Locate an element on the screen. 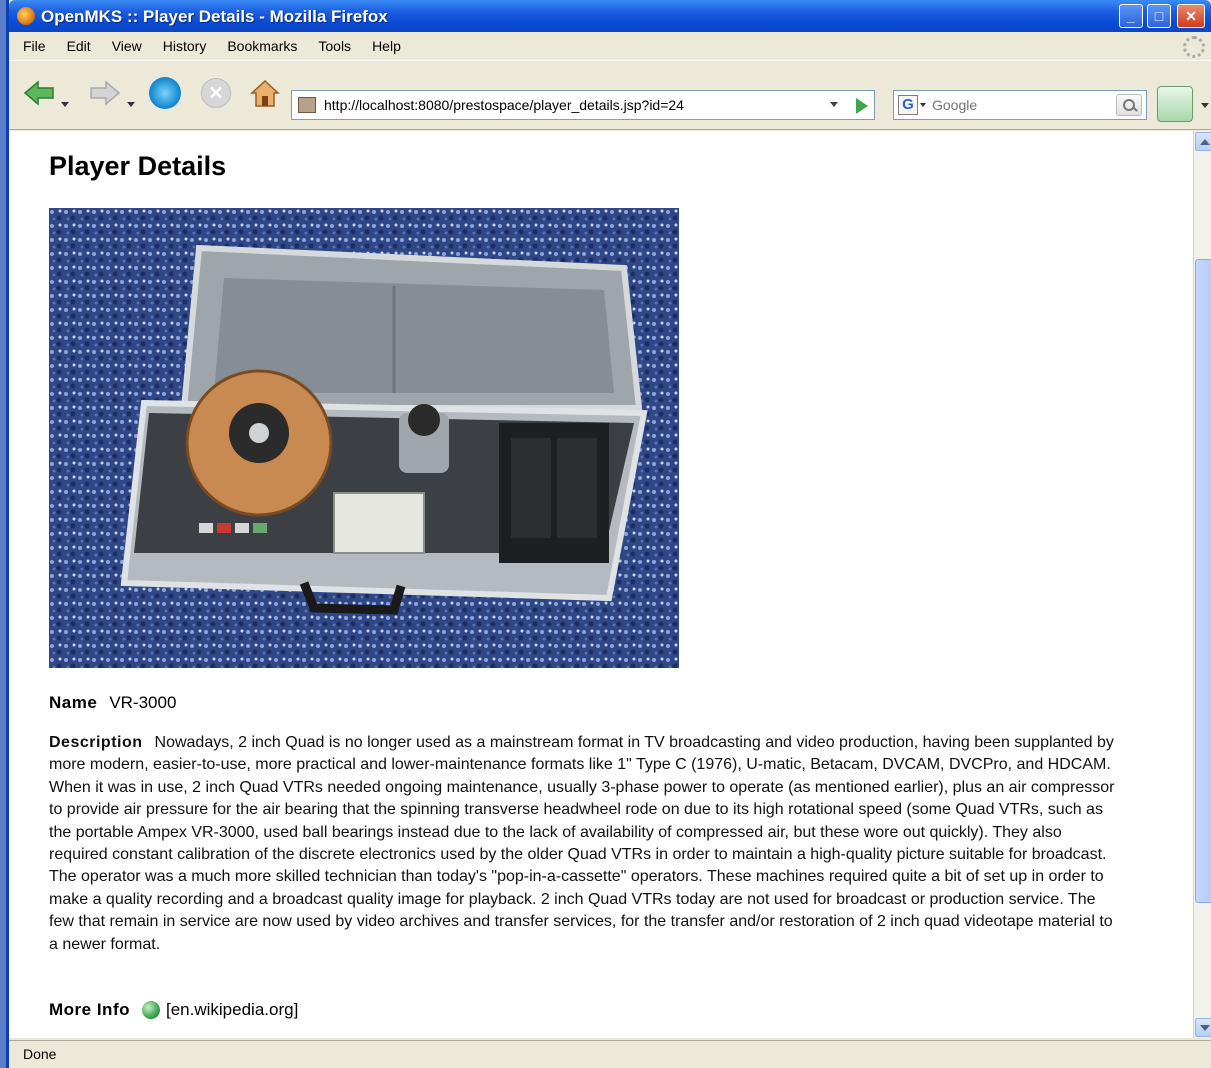 The width and height of the screenshot is (1211, 1068). globe-icon is located at coordinates (151, 1010).